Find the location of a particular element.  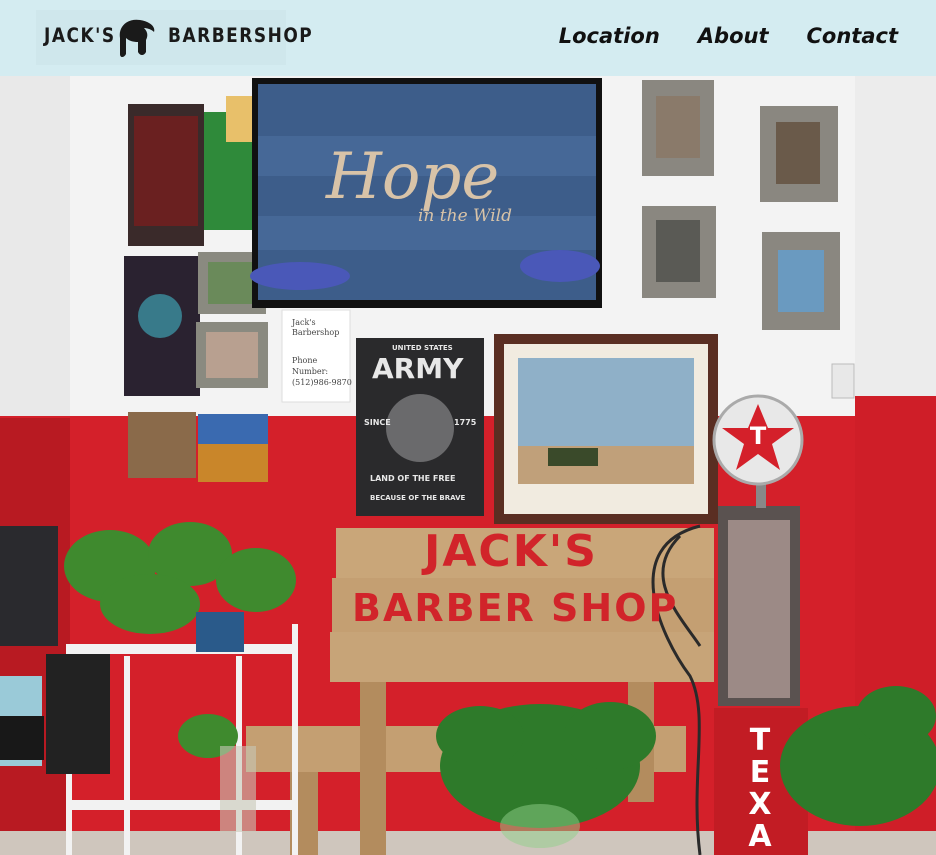

main-nav: Location About Contact is located at coordinates (728, 36).